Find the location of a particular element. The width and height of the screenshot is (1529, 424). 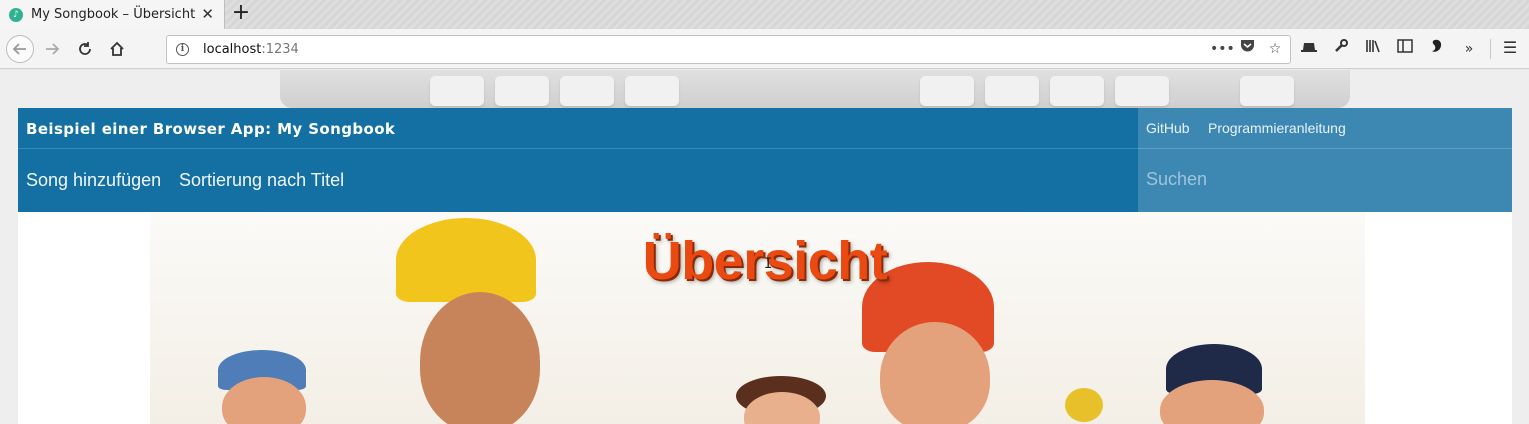

text-cursor-icon: I is located at coordinates (768, 264).